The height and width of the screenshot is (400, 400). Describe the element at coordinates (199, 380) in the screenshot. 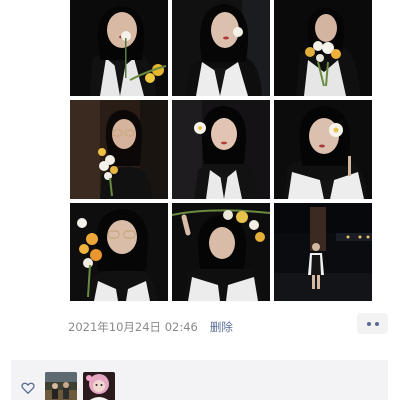

I see `likes-section` at that location.